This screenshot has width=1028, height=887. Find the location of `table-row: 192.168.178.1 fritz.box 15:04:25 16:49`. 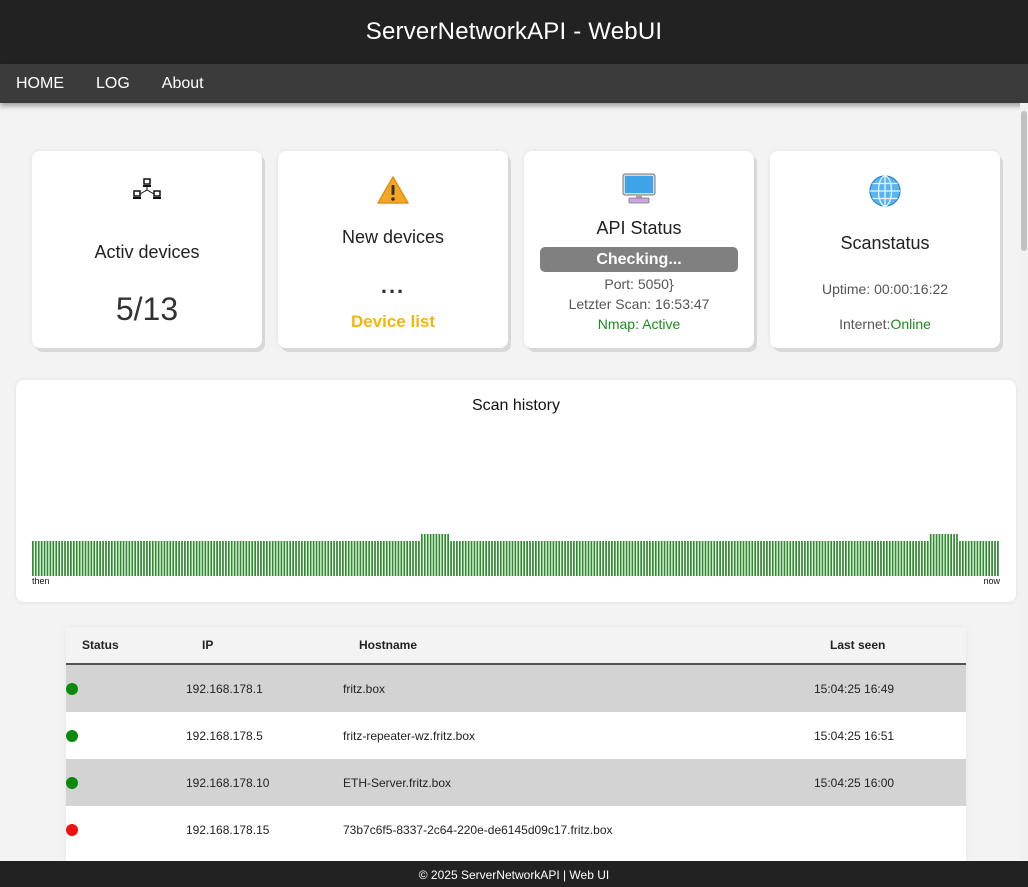

table-row: 192.168.178.1 fritz.box 15:04:25 16:49 is located at coordinates (516, 688).